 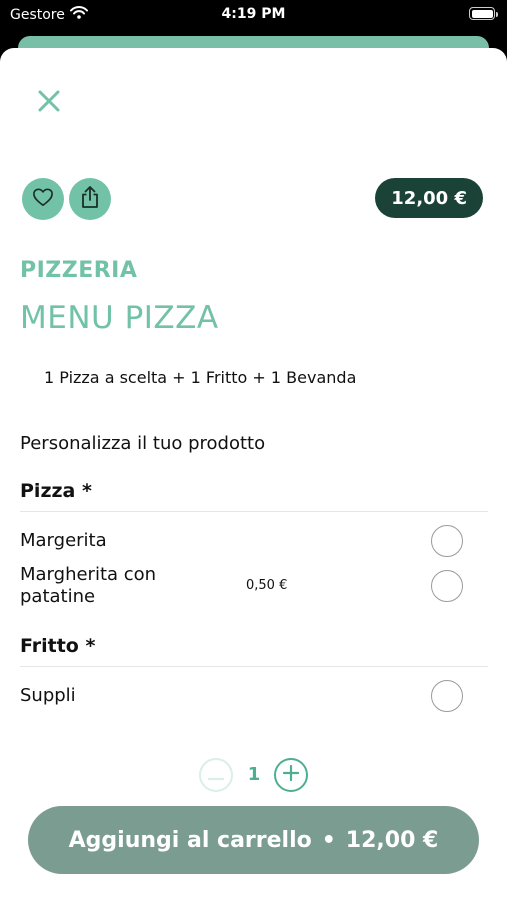 What do you see at coordinates (119, 318) in the screenshot?
I see `product-title: MENU PIZZA` at bounding box center [119, 318].